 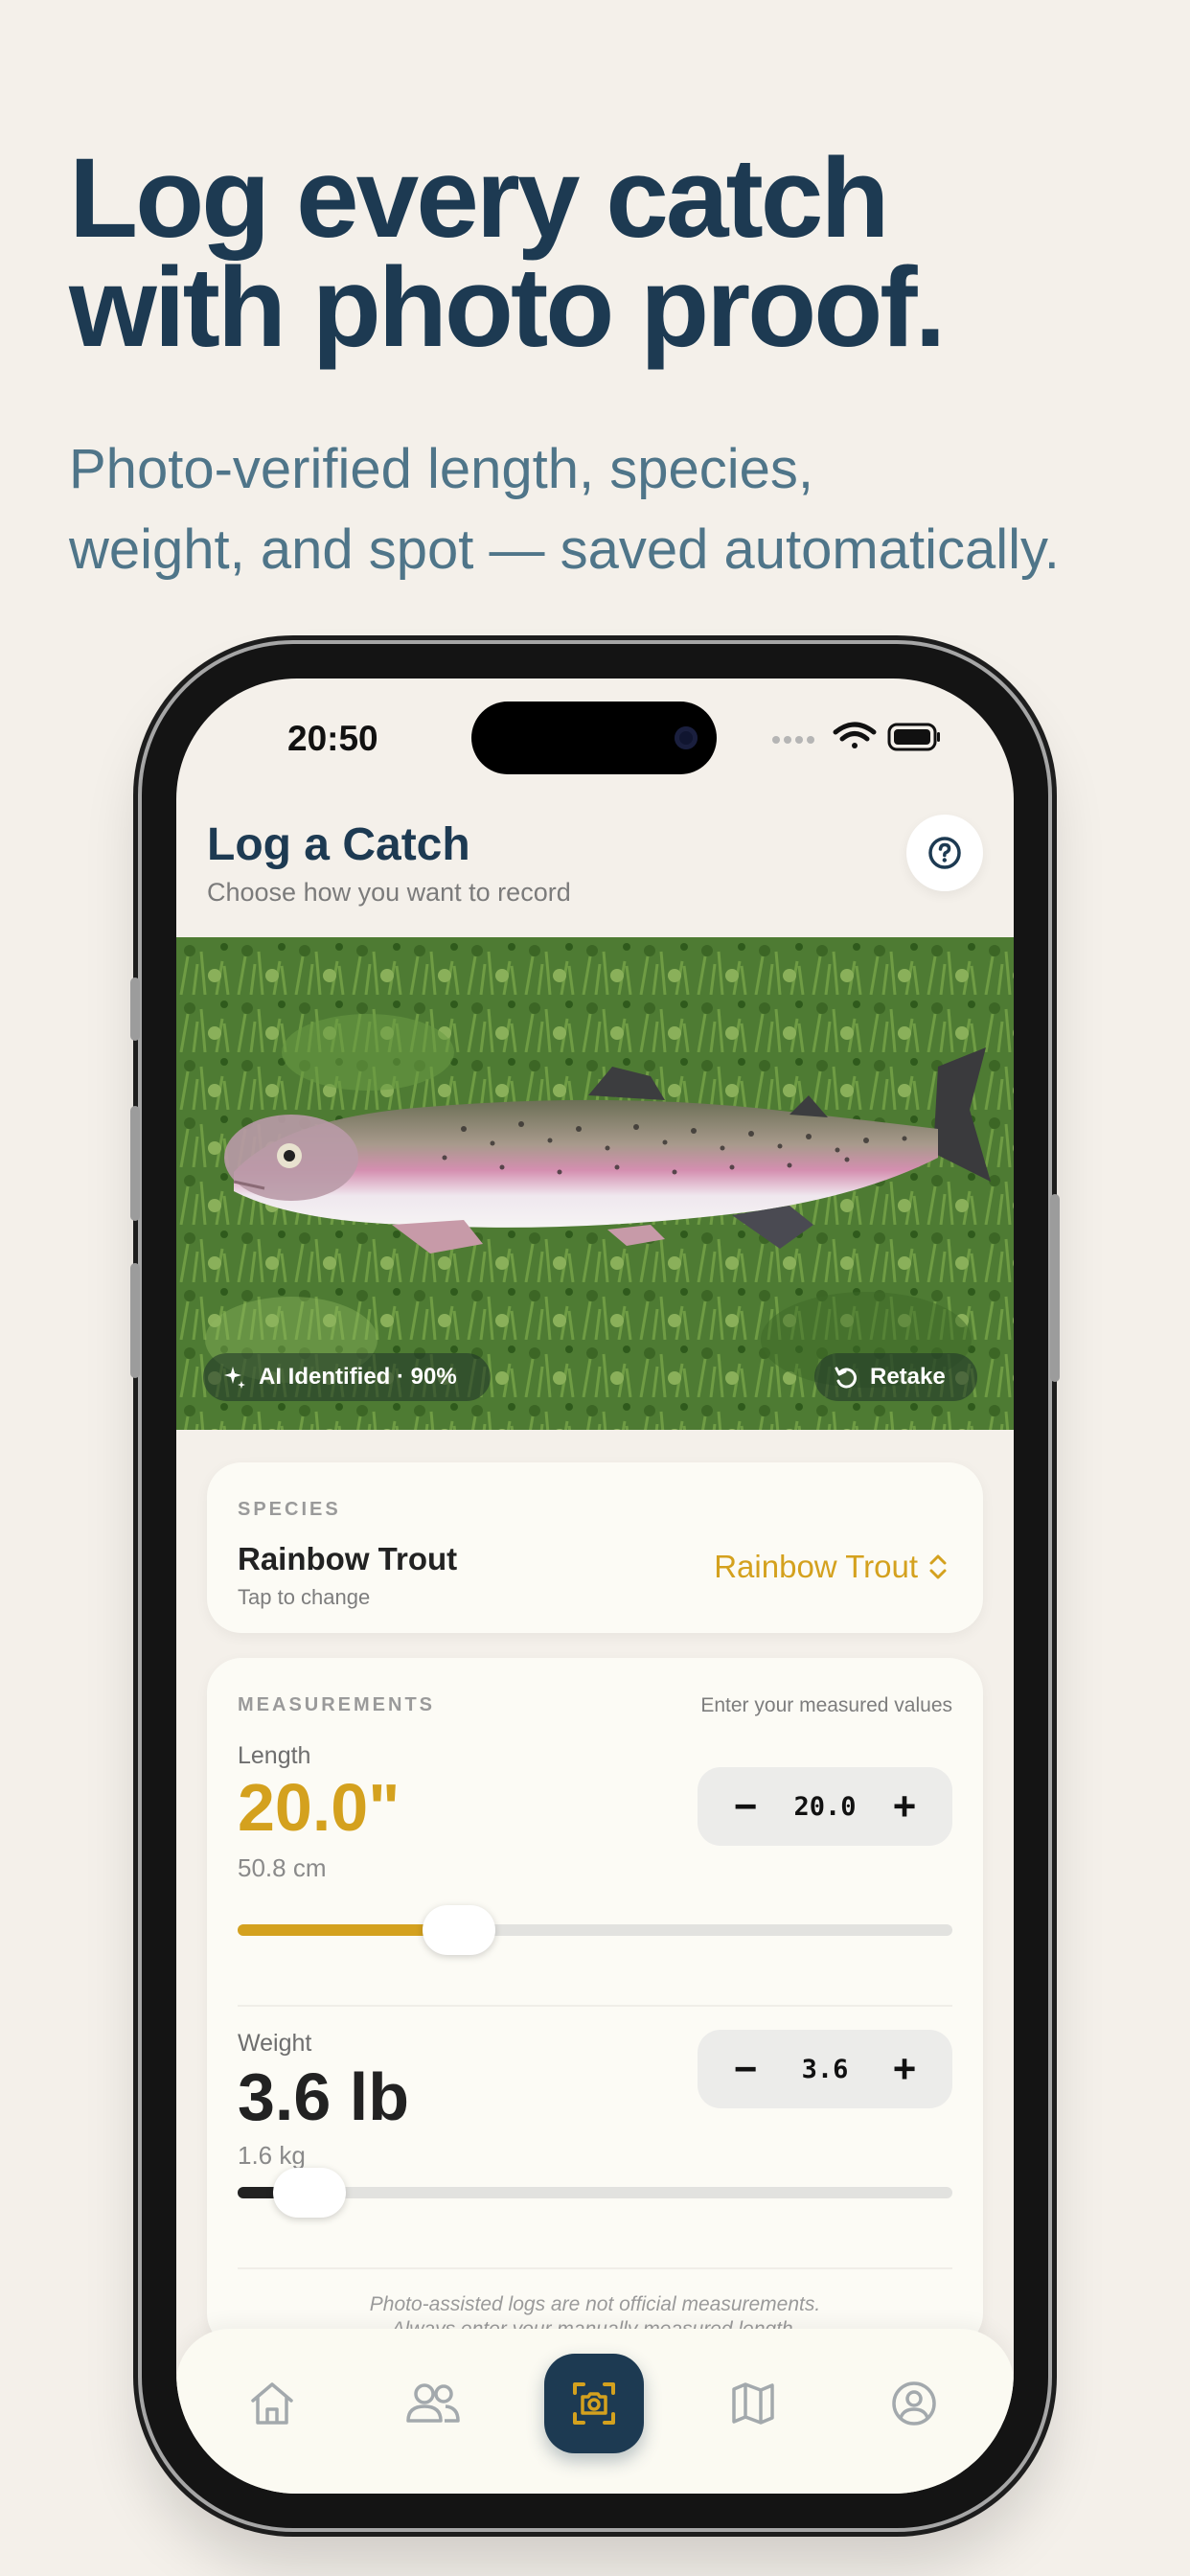 I want to click on ai-identified-badge: AI Identified · 90%, so click(x=347, y=1377).